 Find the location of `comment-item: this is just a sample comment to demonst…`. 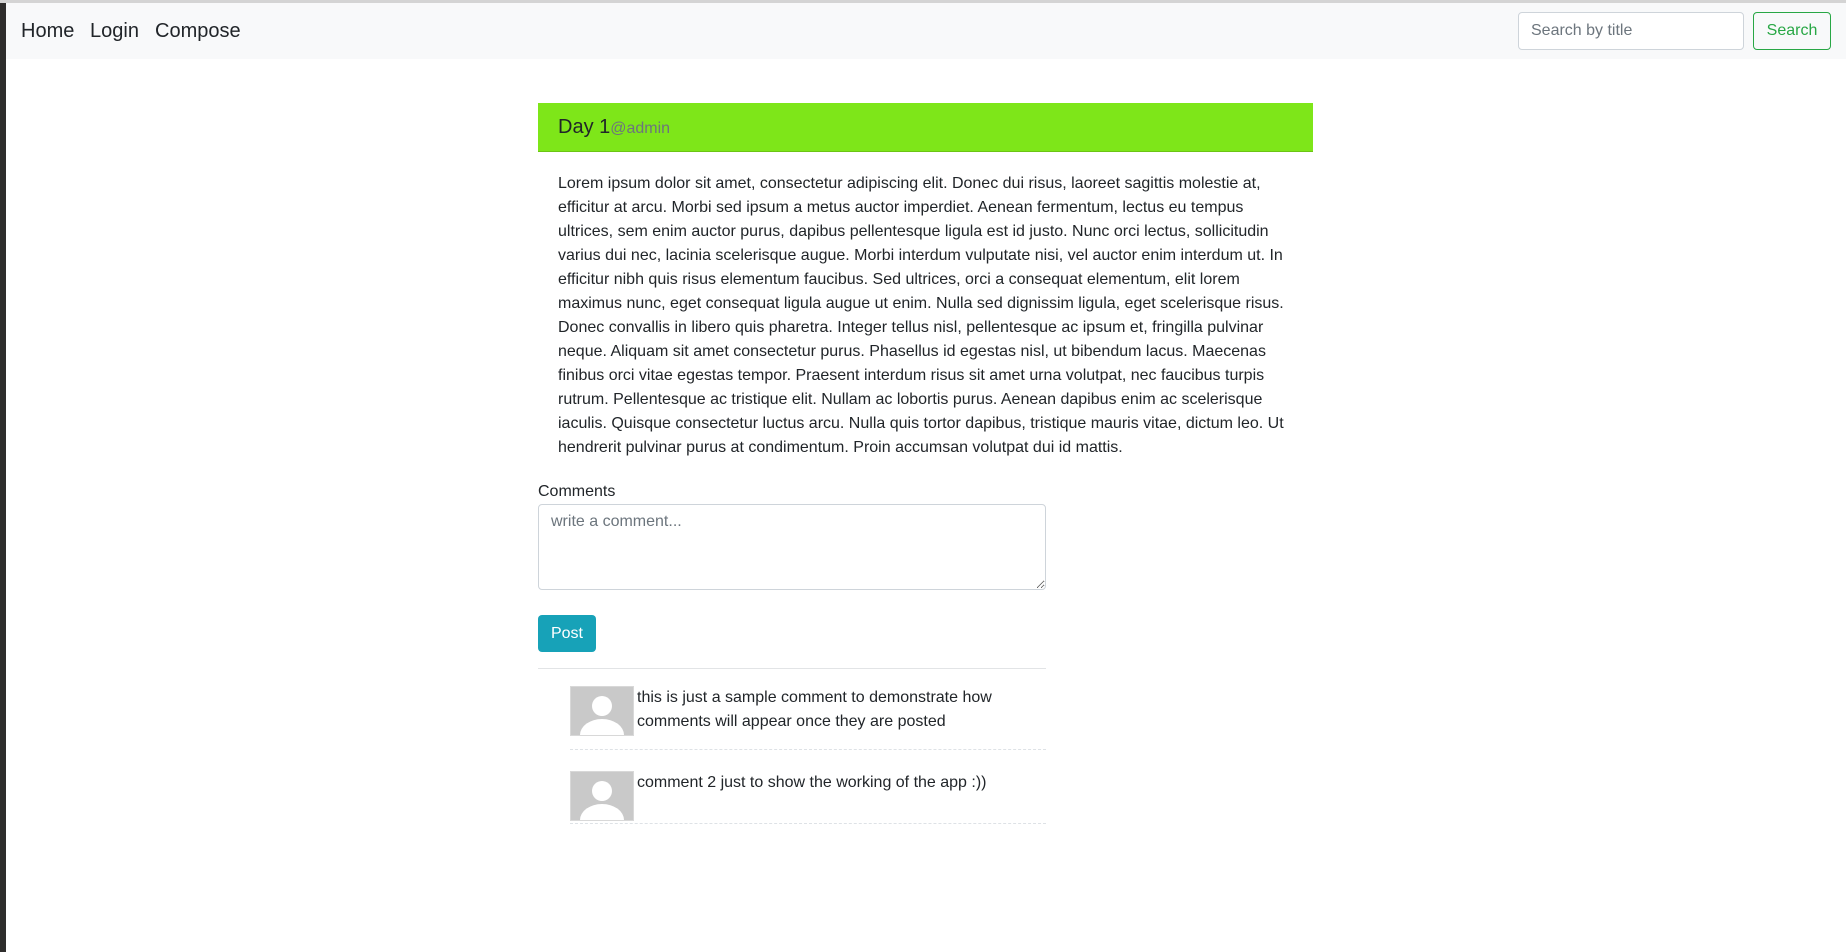

comment-item: this is just a sample comment to demonst… is located at coordinates (808, 718).